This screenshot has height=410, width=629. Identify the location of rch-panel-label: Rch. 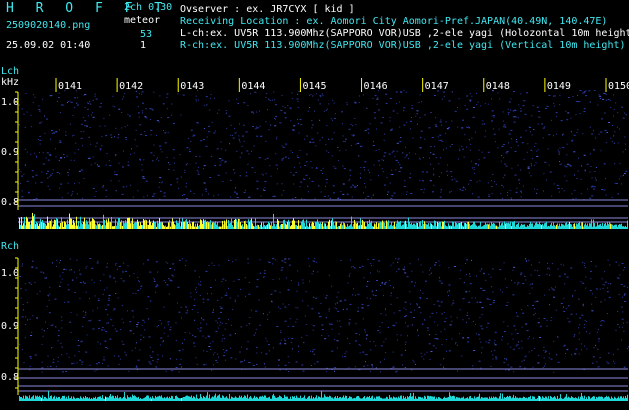
(10, 246).